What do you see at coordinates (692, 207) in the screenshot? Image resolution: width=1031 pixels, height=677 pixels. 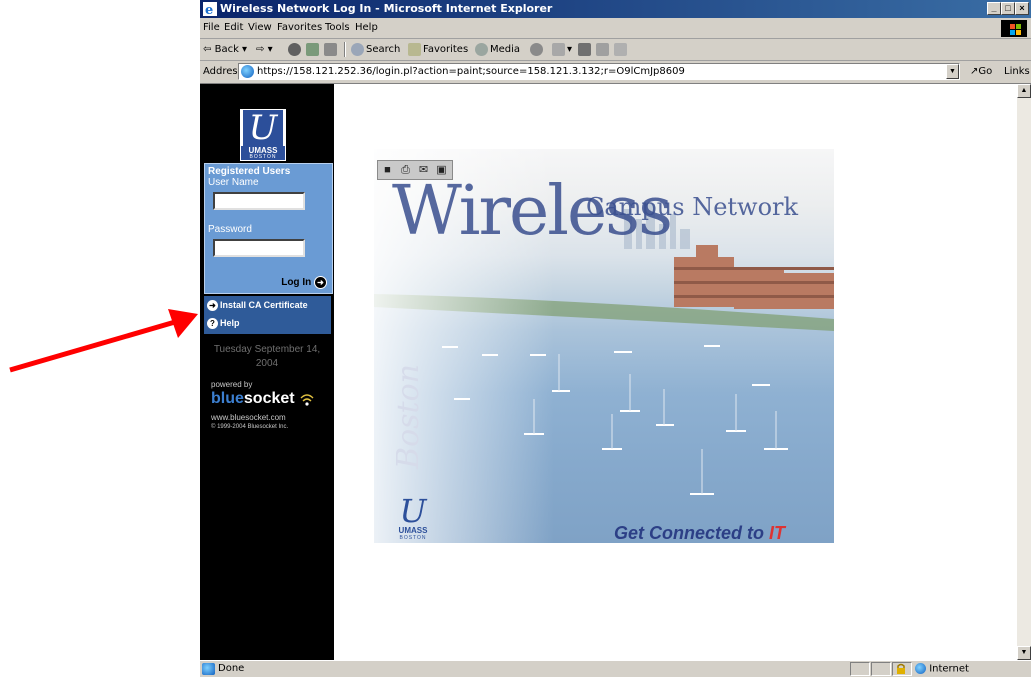 I see `banner-title-campus-network: Campus Network` at bounding box center [692, 207].